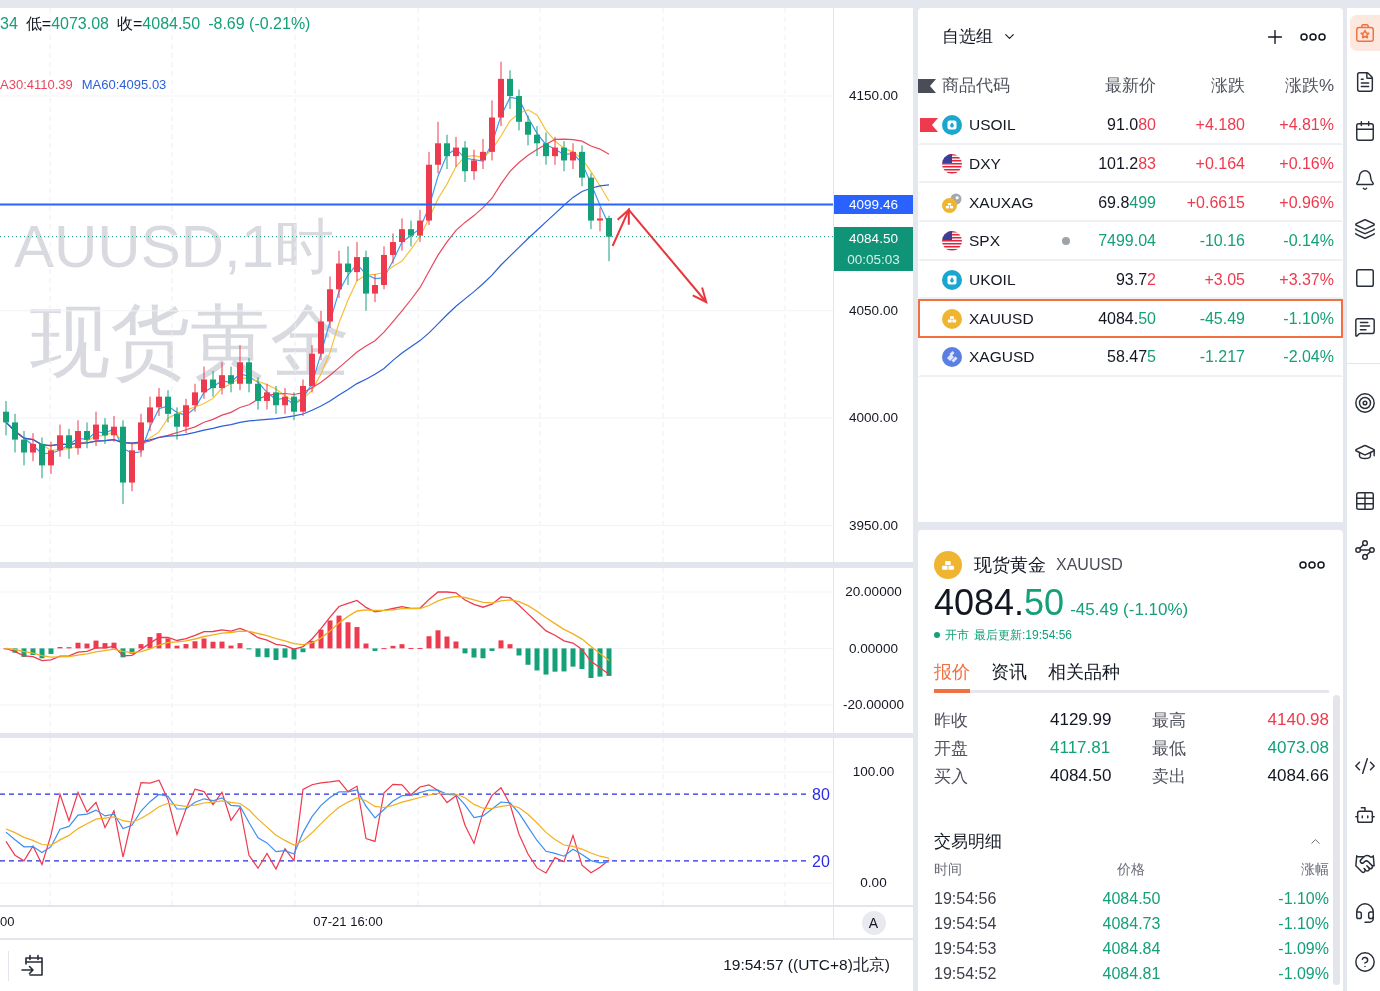  I want to click on change-cell: +4.180, so click(1220, 125).